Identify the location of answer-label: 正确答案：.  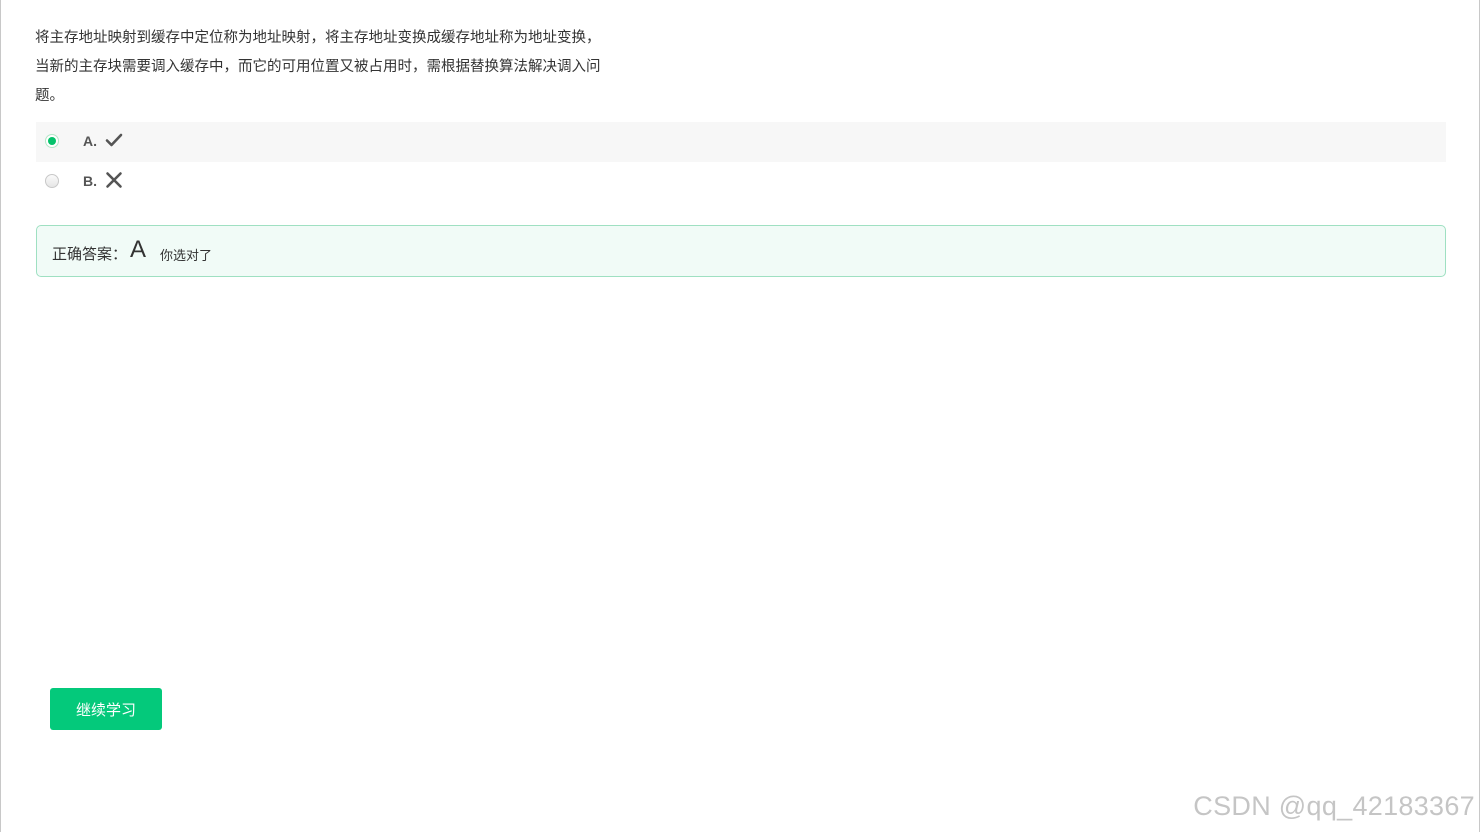
(90, 254).